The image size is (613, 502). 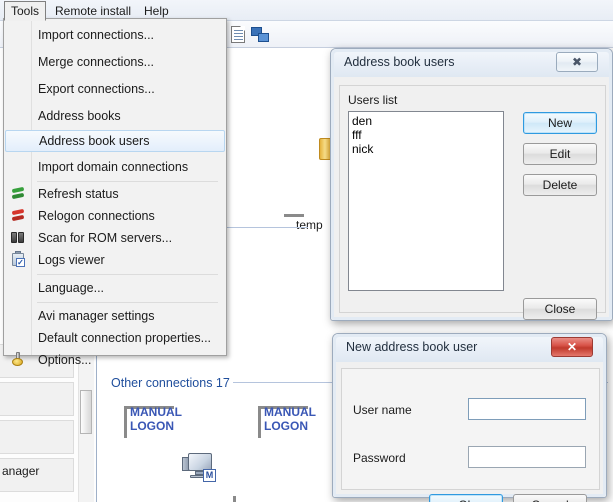 I want to click on edit-user-button: Edit, so click(x=560, y=154).